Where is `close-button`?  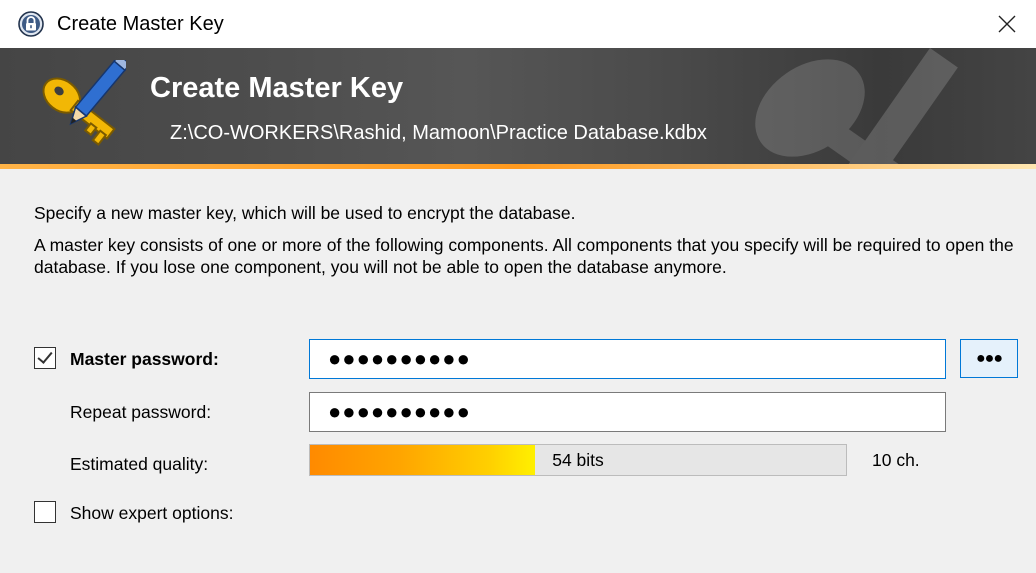 close-button is located at coordinates (1007, 24).